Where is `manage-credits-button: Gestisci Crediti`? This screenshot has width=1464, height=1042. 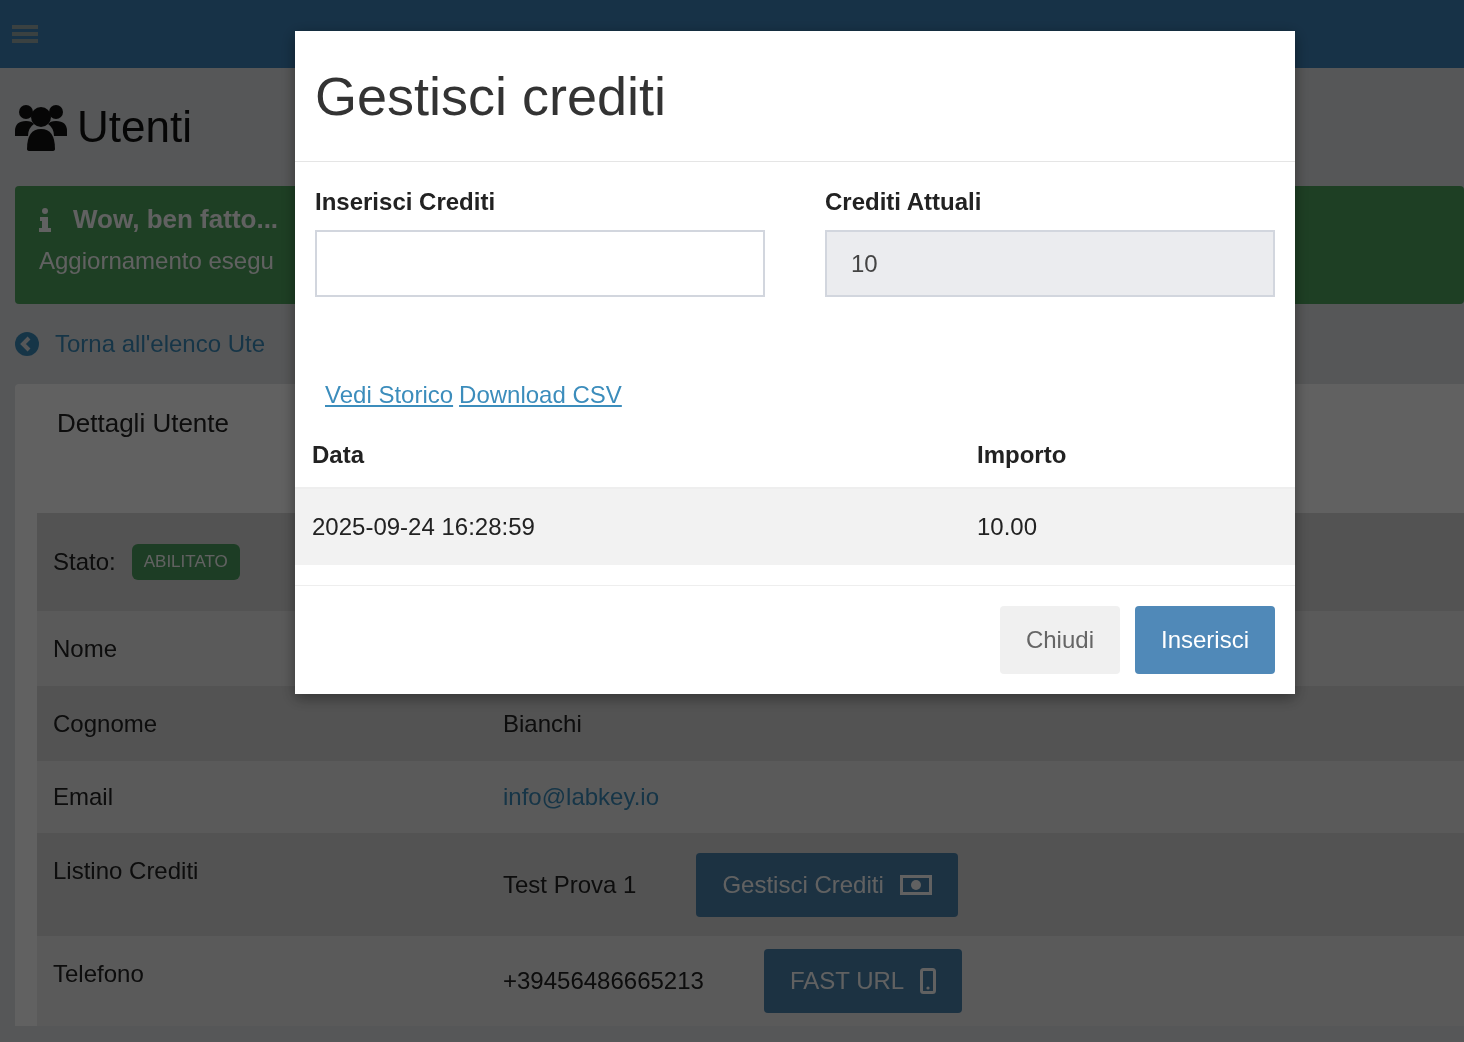
manage-credits-button: Gestisci Crediti is located at coordinates (827, 884).